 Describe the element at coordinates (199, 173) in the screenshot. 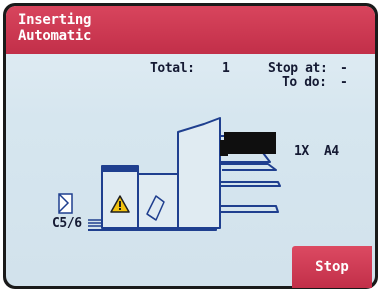

I see `feeder-tower` at that location.